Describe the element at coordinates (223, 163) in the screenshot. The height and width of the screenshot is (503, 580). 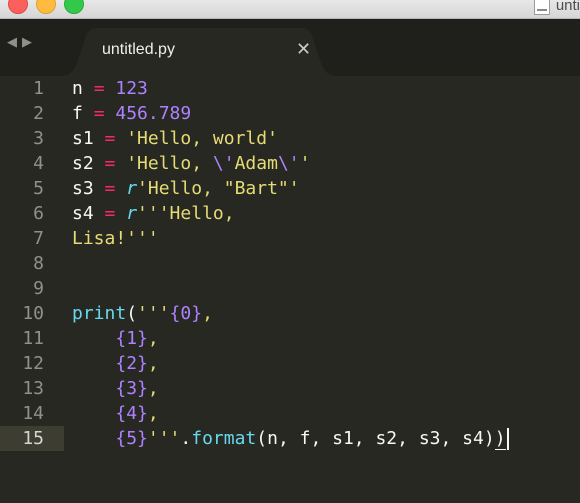
I see `code-token: \'` at that location.